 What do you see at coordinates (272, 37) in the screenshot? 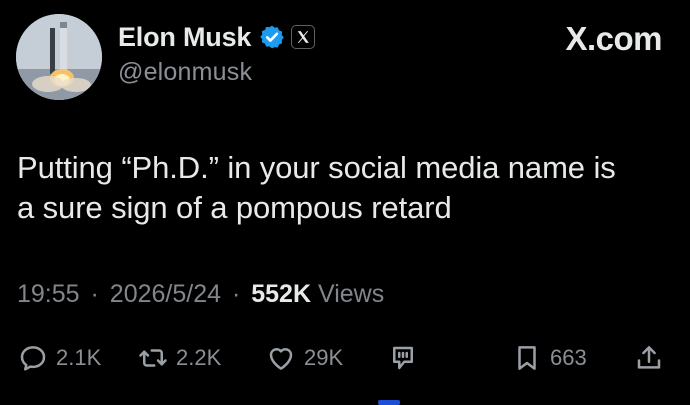
I see `verified-badge-icon` at bounding box center [272, 37].